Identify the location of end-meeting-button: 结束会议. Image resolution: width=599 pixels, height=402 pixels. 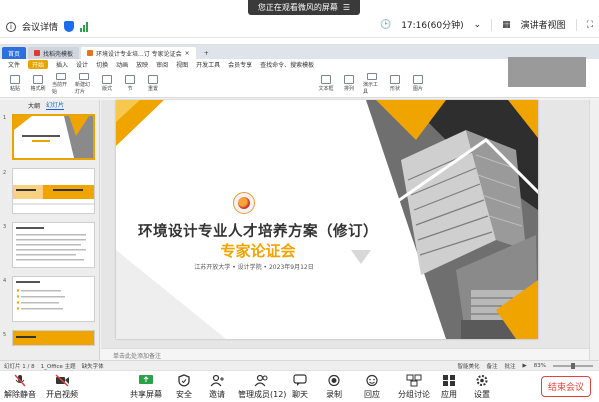
(566, 386).